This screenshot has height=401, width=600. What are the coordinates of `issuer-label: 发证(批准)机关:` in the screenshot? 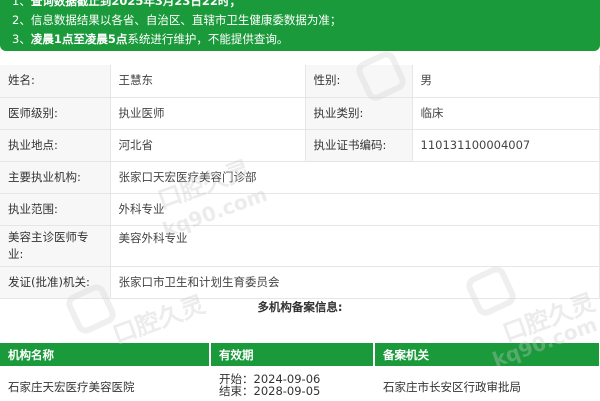 It's located at (55, 282).